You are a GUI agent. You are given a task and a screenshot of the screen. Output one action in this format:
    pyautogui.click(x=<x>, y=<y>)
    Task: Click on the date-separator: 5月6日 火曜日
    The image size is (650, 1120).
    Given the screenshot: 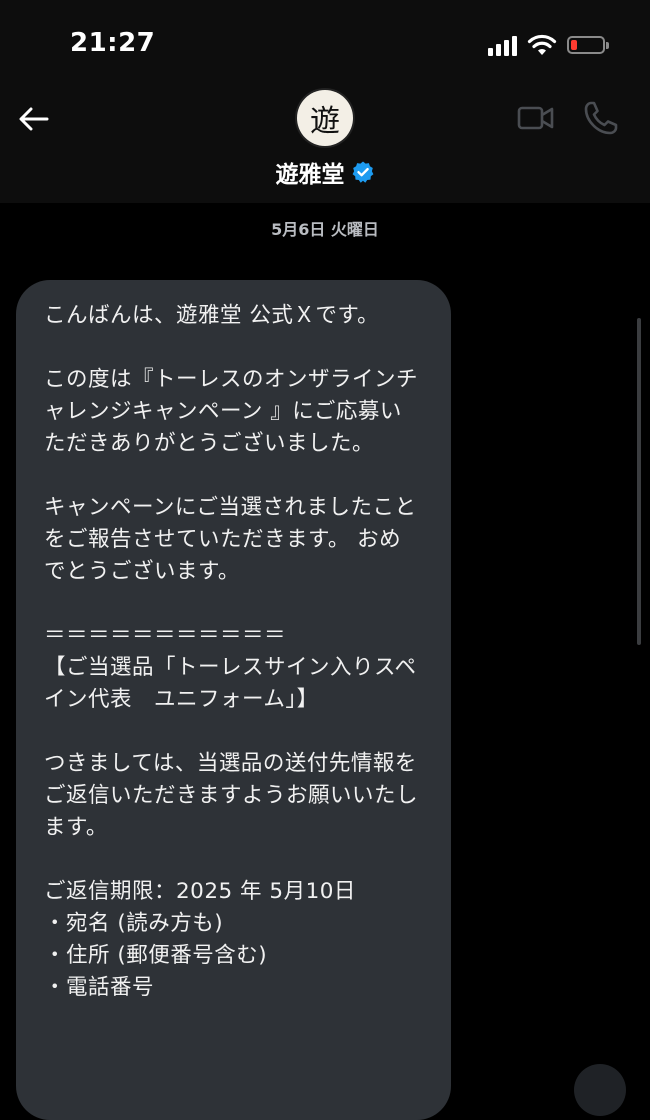 What is the action you would take?
    pyautogui.click(x=325, y=229)
    